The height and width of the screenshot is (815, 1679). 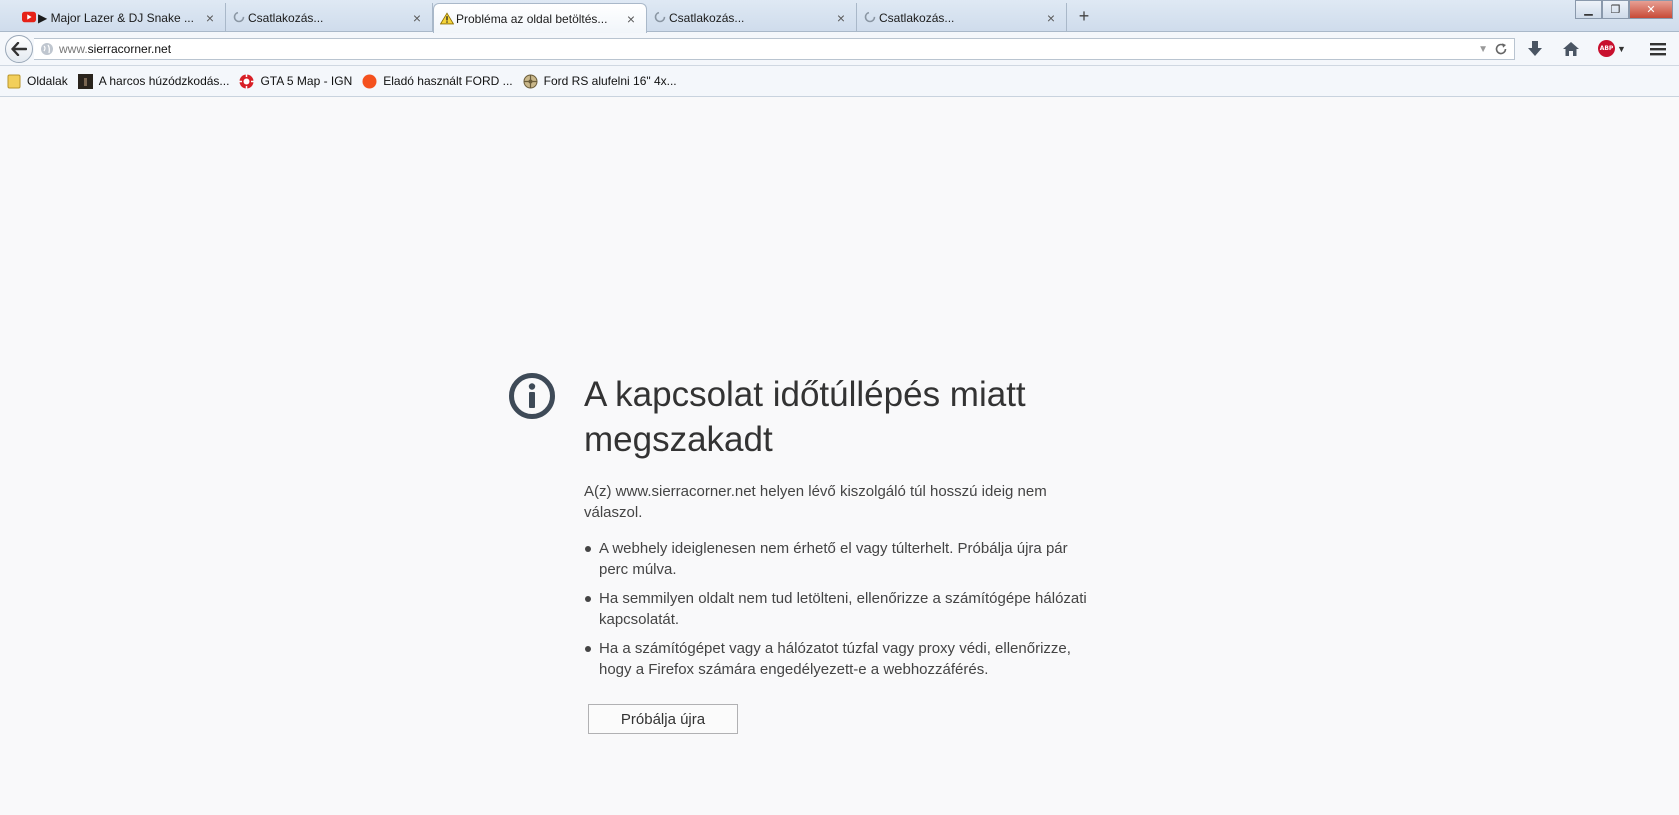 I want to click on tab-connecting-1: Csatlakozás... ×, so click(x=329, y=17).